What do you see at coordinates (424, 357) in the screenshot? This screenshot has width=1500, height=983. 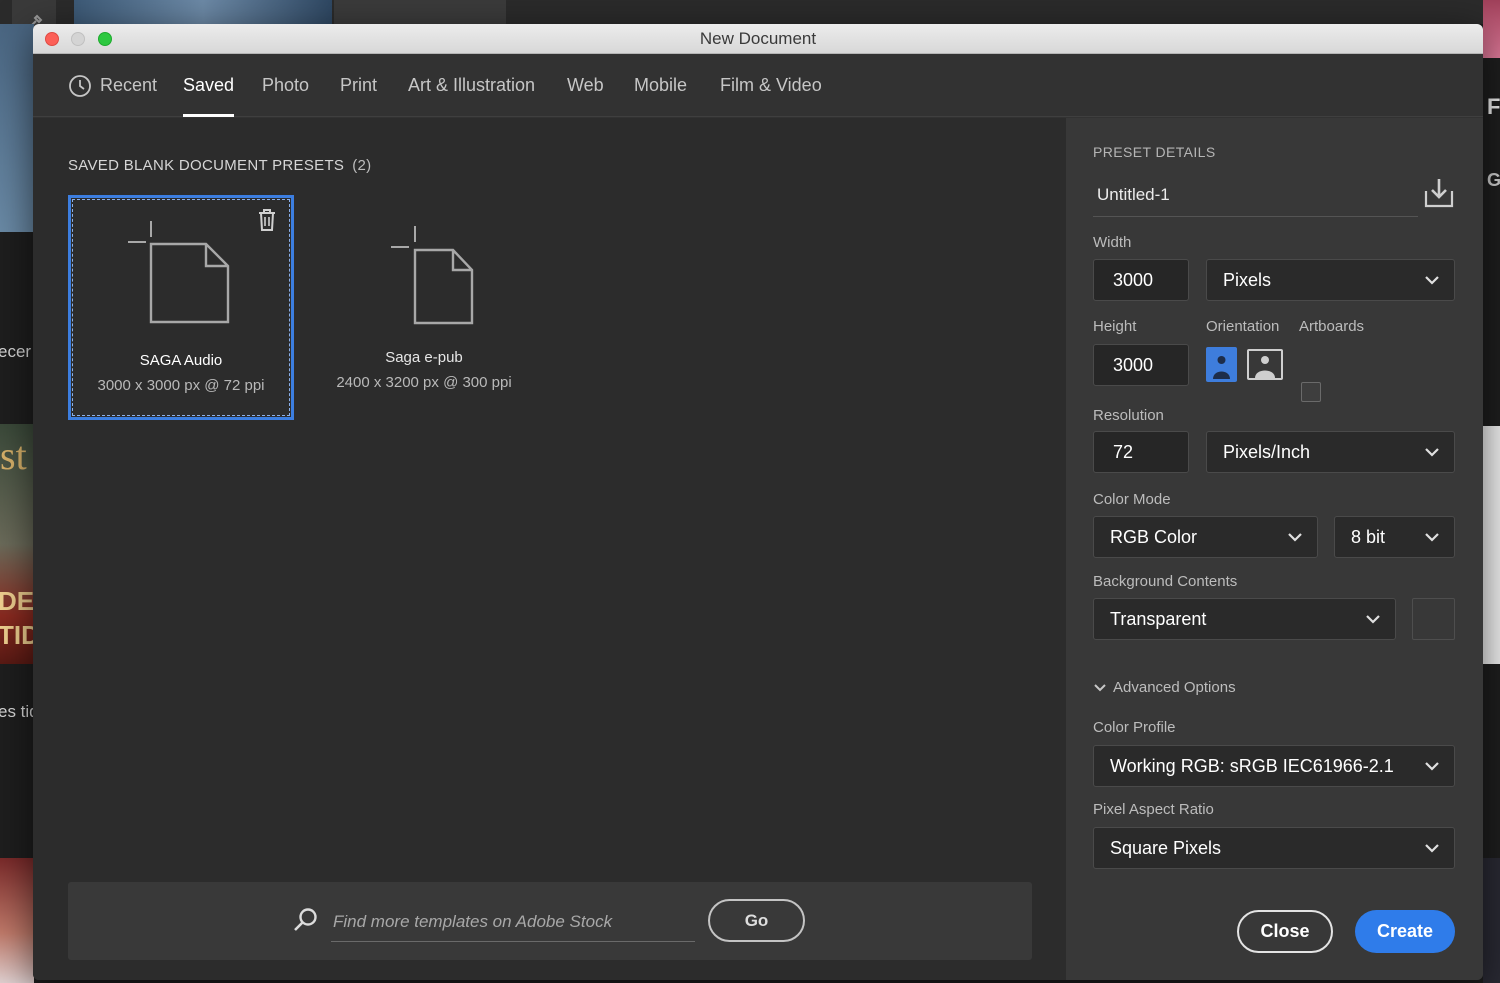 I see `preset-name: Saga e-pub` at bounding box center [424, 357].